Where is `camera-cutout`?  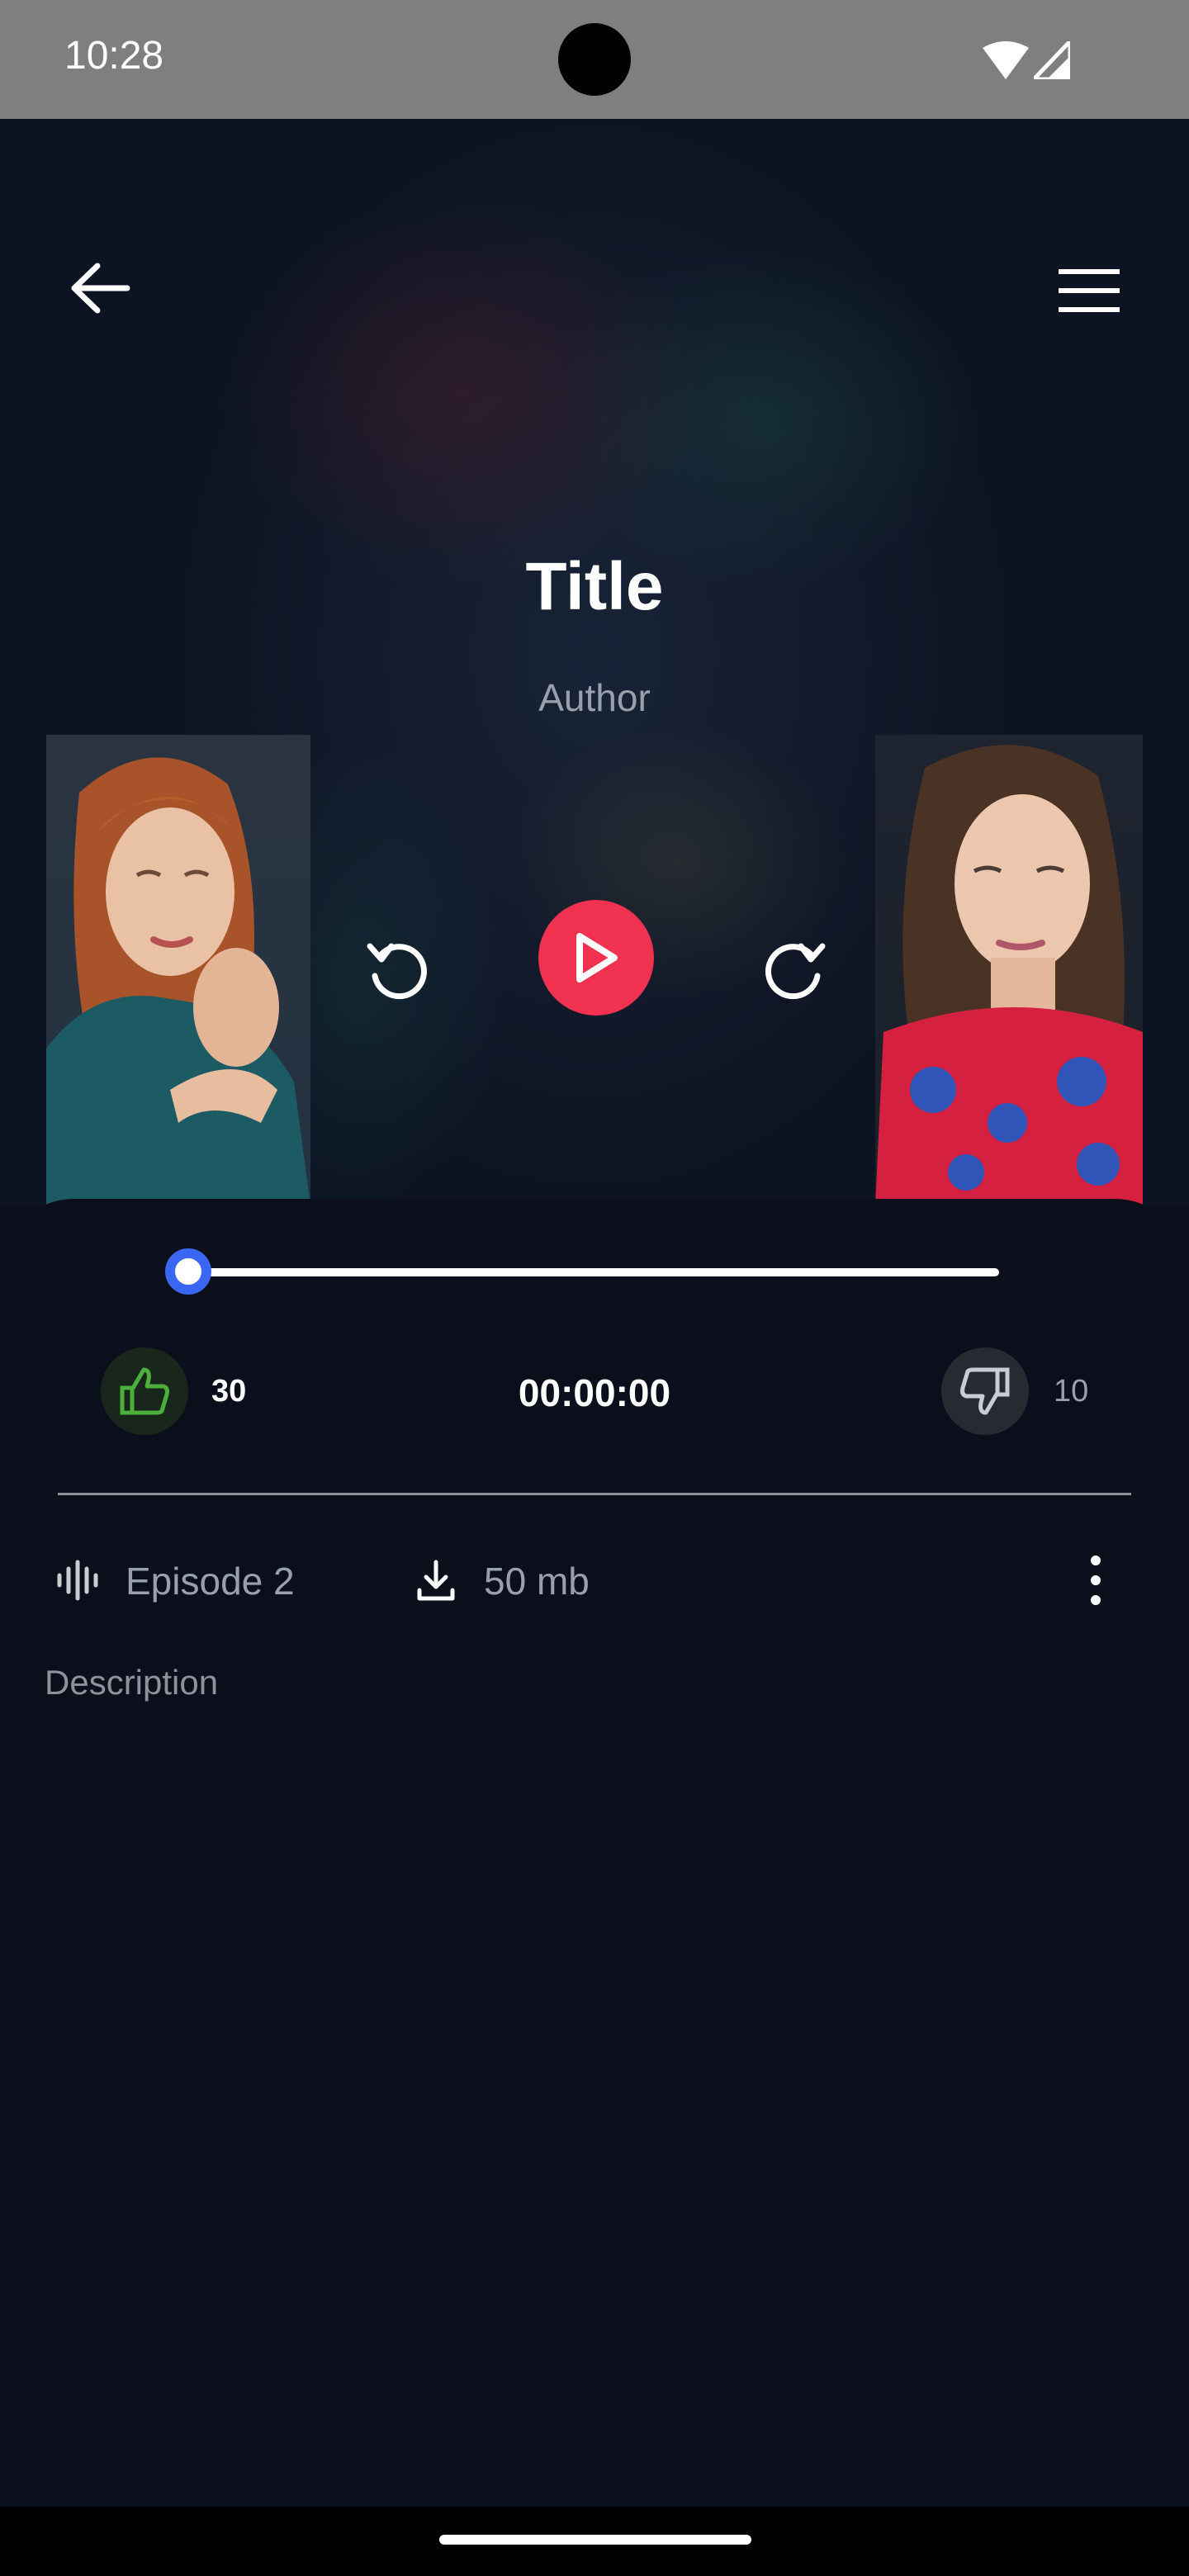 camera-cutout is located at coordinates (594, 59).